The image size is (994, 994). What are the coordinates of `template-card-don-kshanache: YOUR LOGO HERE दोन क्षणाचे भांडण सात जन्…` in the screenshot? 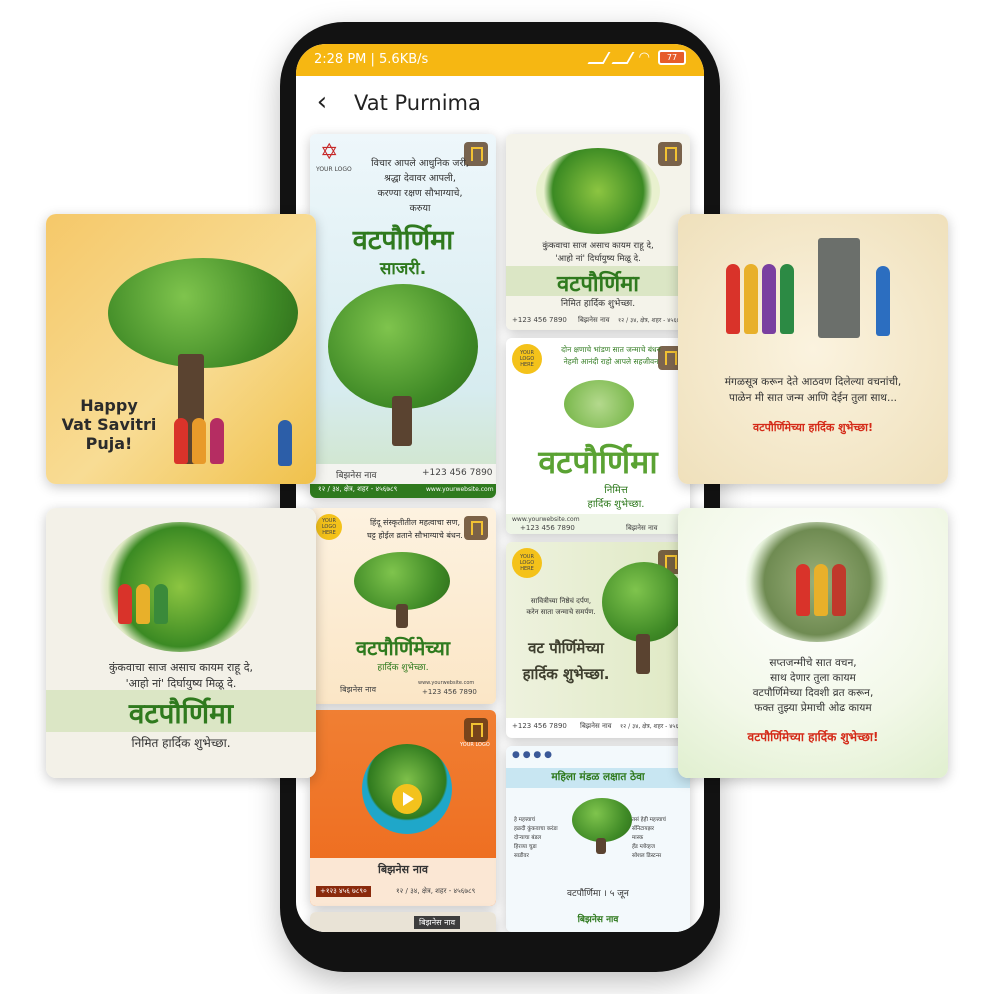 It's located at (598, 436).